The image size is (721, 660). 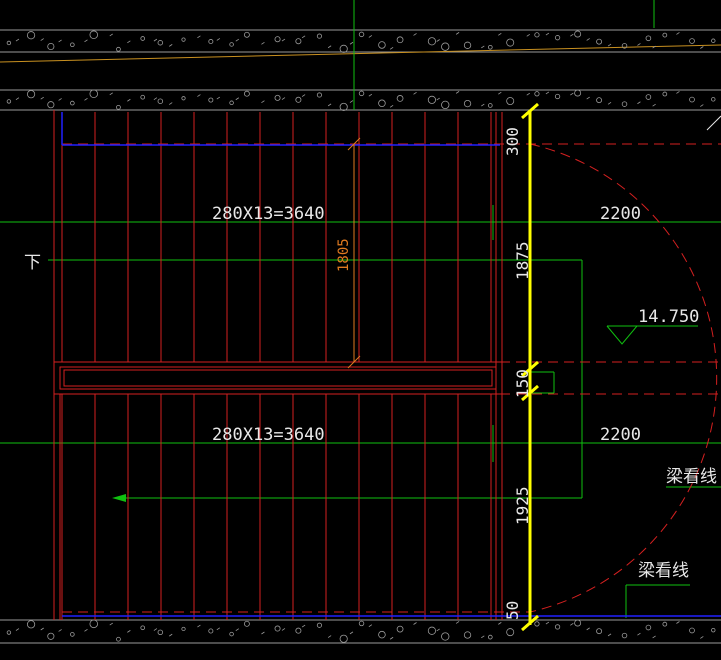 What do you see at coordinates (530, 367) in the screenshot?
I see `highlight-dimension` at bounding box center [530, 367].